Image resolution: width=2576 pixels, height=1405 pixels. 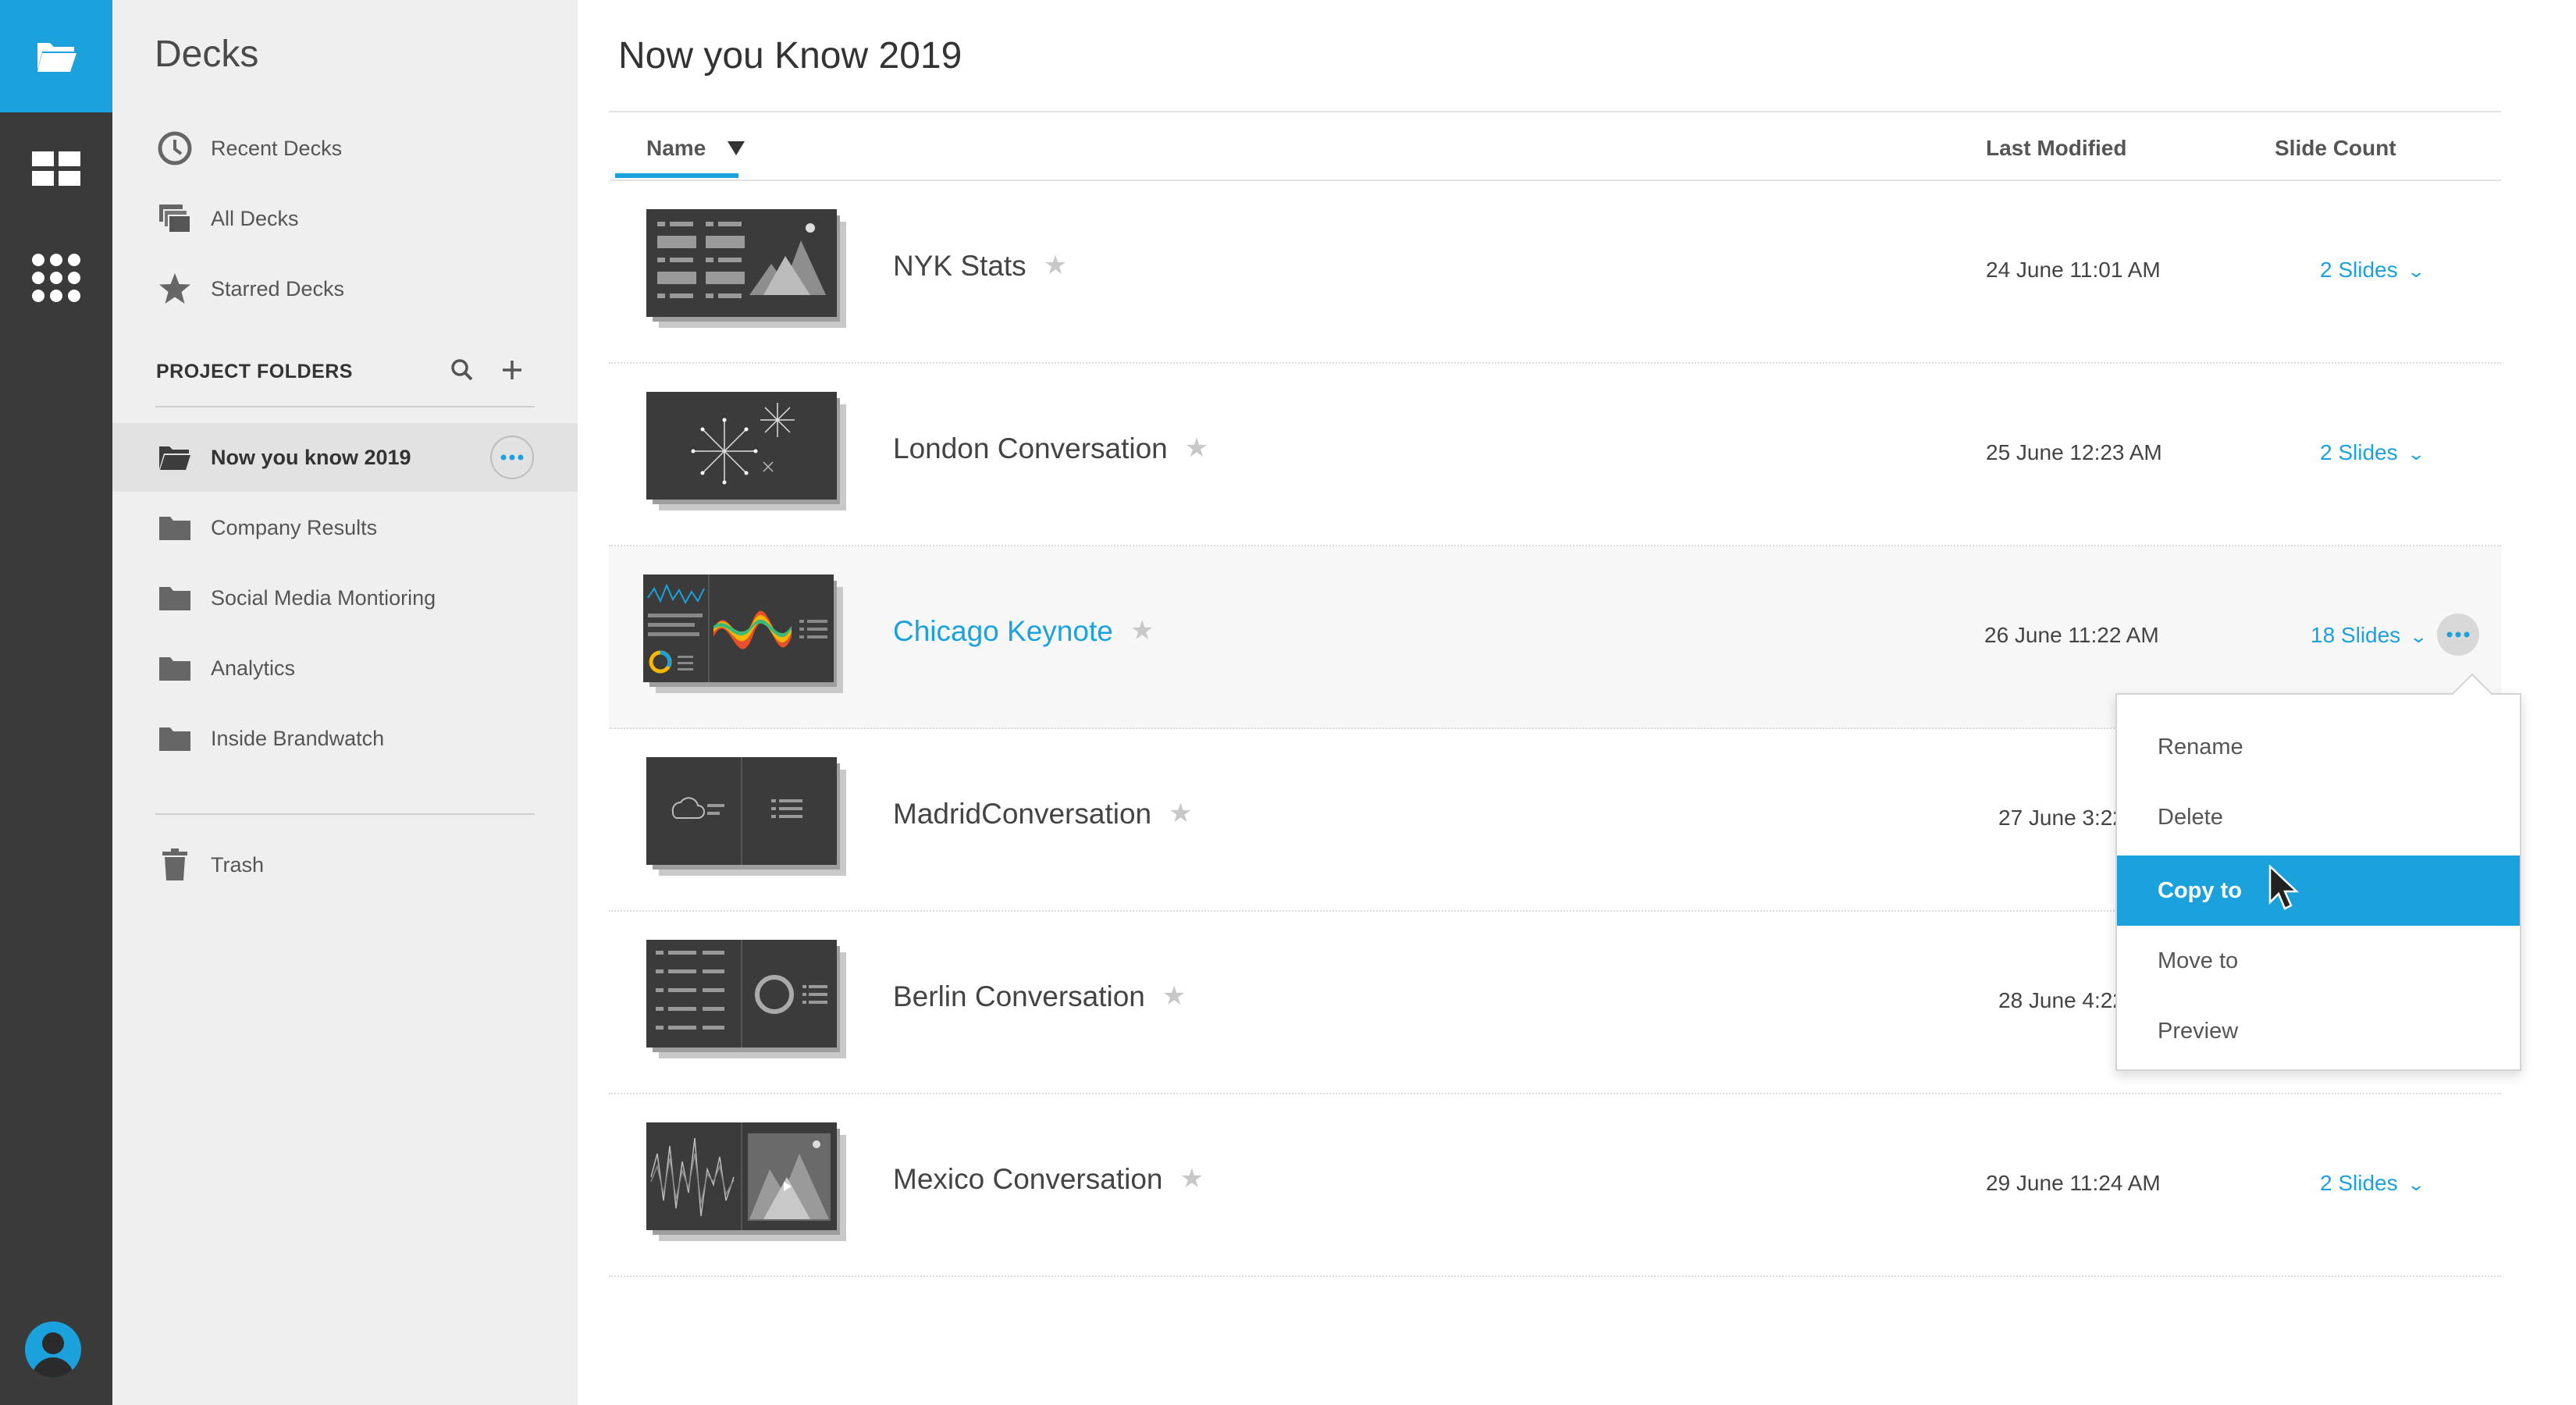 I want to click on mouse-cursor-icon, so click(x=2284, y=890).